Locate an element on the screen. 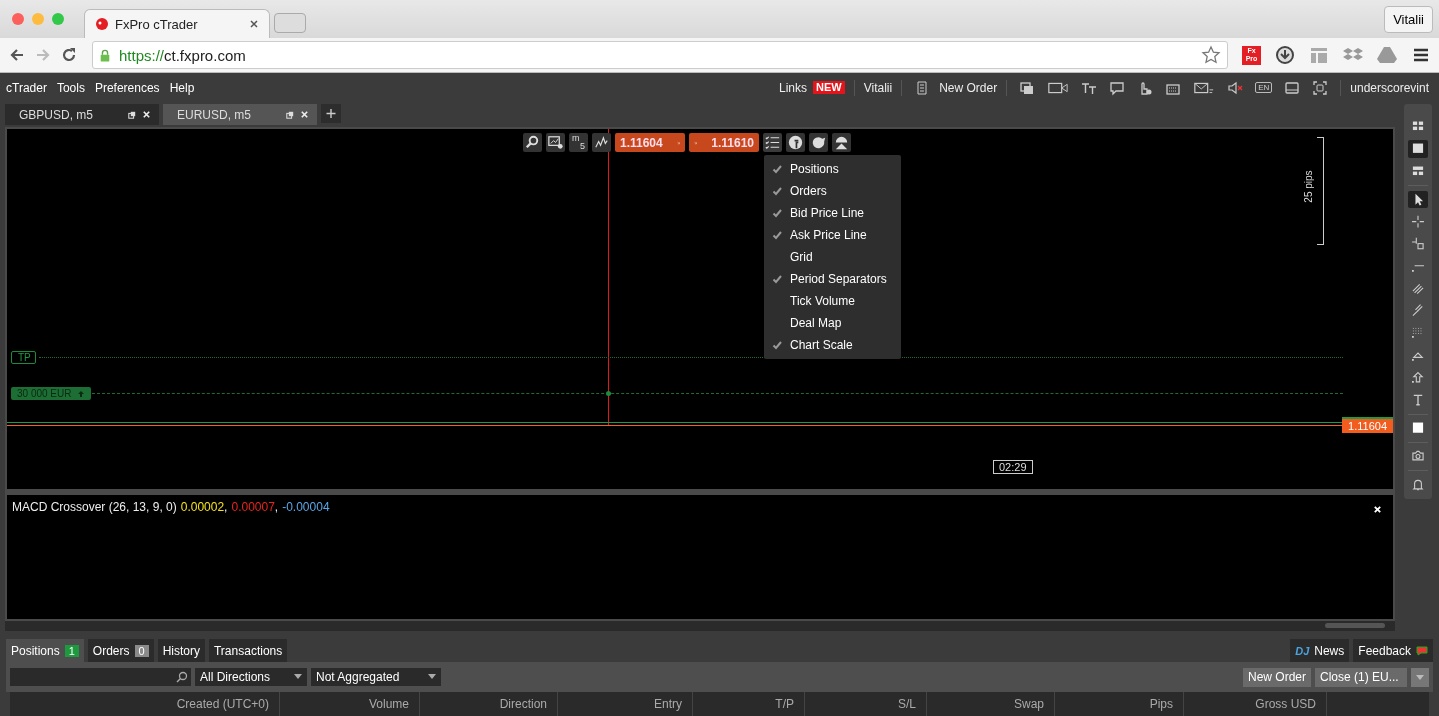 The height and width of the screenshot is (716, 1439). scrollbar is located at coordinates (700, 626).